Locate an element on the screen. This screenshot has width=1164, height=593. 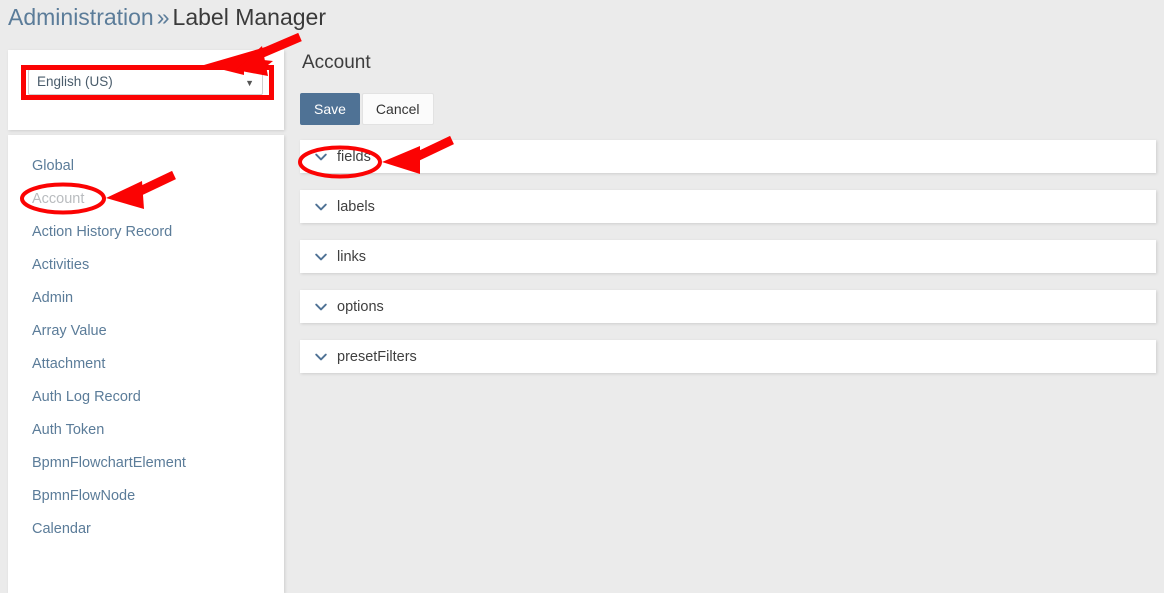
panel-label: fields is located at coordinates (354, 156).